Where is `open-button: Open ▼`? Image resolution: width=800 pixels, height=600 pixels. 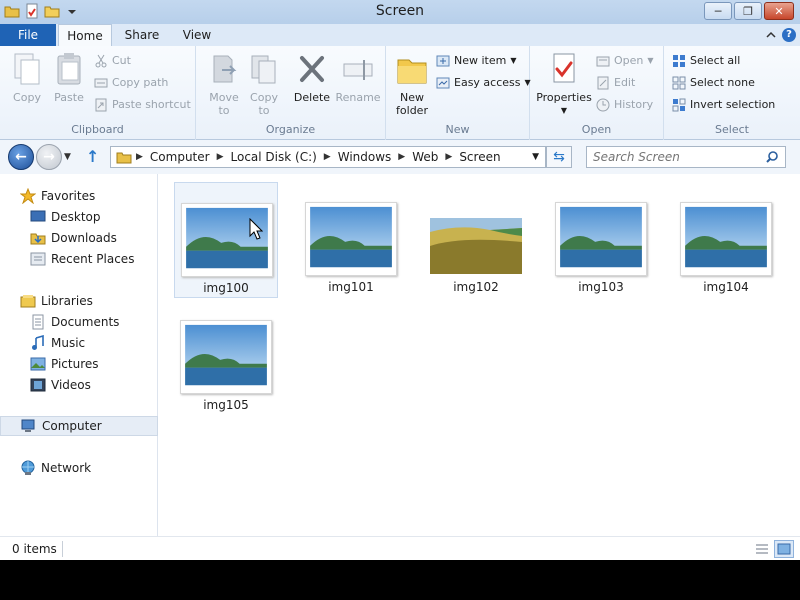 open-button: Open ▼ is located at coordinates (625, 61).